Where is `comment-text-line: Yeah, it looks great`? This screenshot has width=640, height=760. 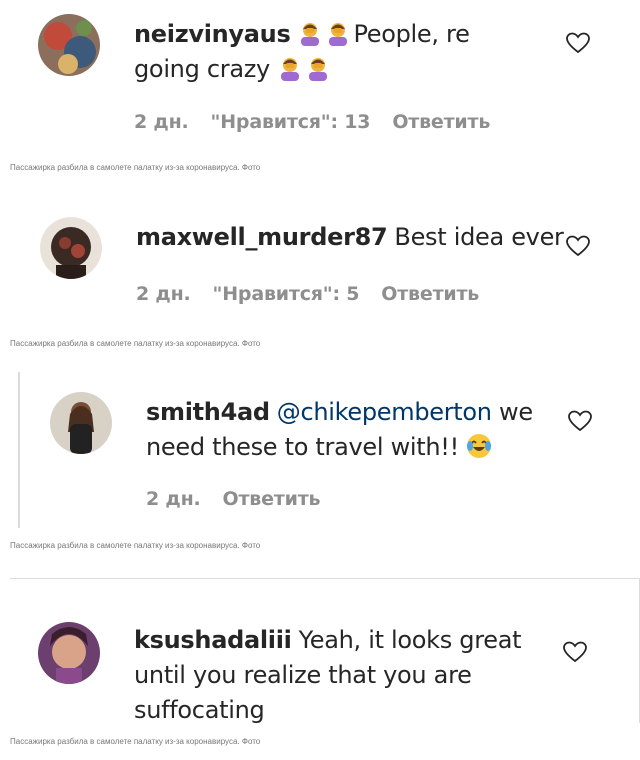
comment-text-line: Yeah, it looks great is located at coordinates (410, 640).